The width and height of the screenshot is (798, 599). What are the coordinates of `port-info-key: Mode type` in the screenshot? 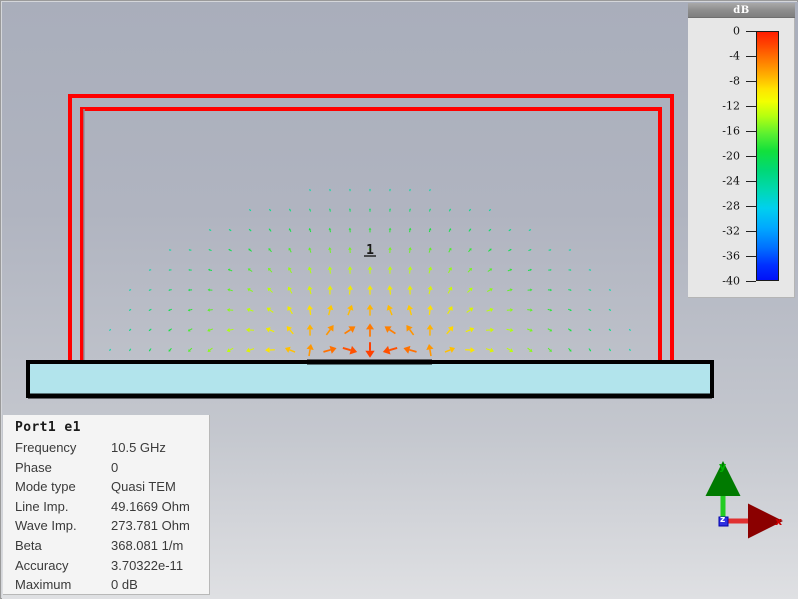 It's located at (45, 487).